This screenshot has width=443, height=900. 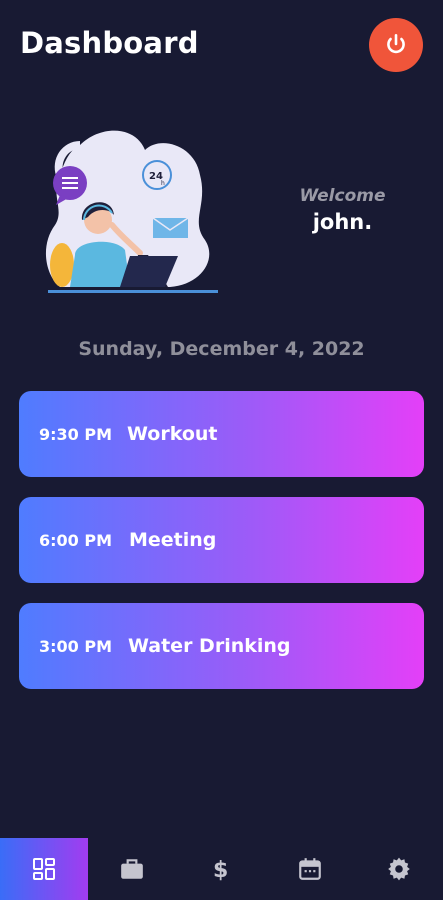 I want to click on clock-sub-label: h, so click(x=163, y=183).